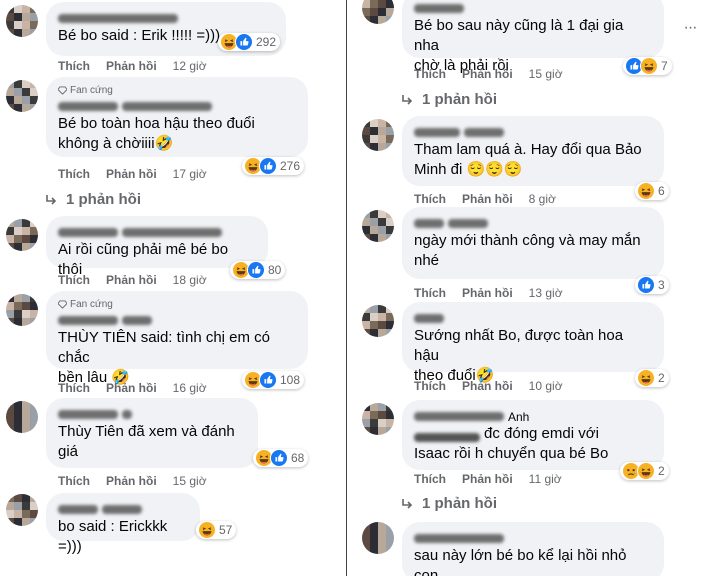  I want to click on comment-timestamp: 12 giờ, so click(189, 66).